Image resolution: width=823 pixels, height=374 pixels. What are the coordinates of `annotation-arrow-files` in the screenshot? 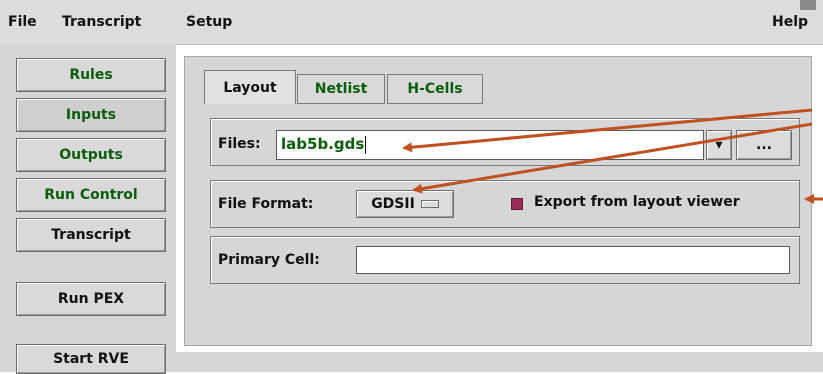 It's located at (607, 130).